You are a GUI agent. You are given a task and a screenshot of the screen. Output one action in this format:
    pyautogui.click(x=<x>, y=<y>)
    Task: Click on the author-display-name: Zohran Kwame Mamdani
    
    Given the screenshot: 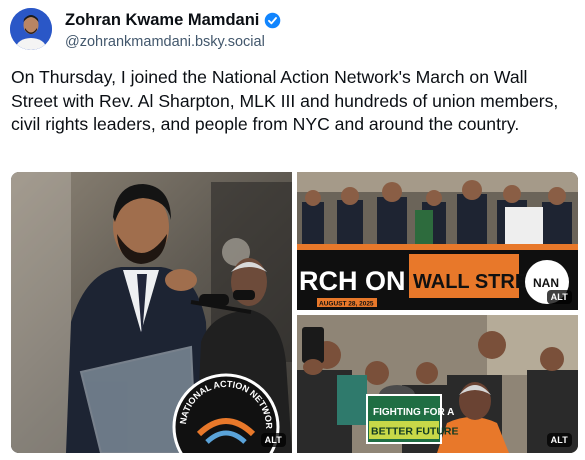 What is the action you would take?
    pyautogui.click(x=162, y=20)
    